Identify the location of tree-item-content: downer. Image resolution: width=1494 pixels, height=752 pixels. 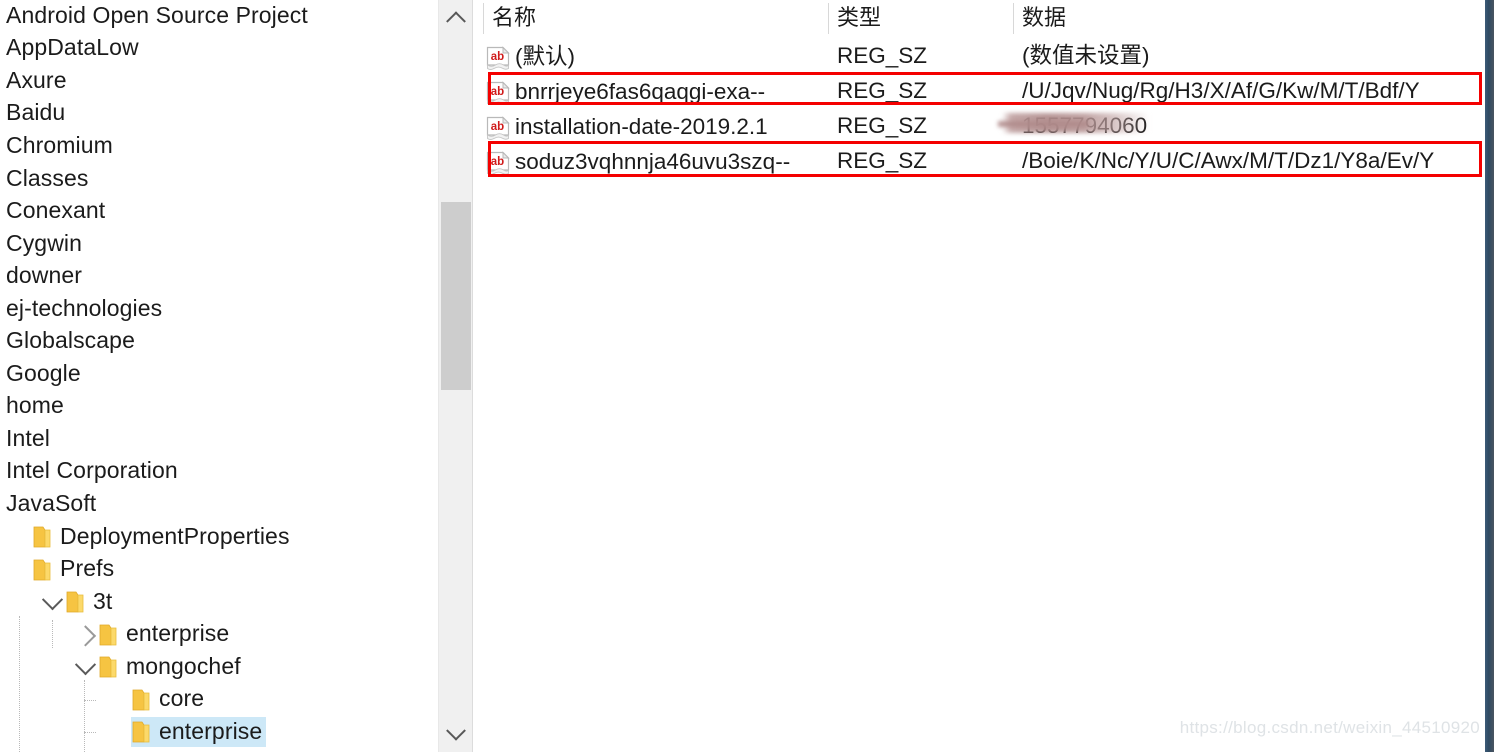
(46, 277).